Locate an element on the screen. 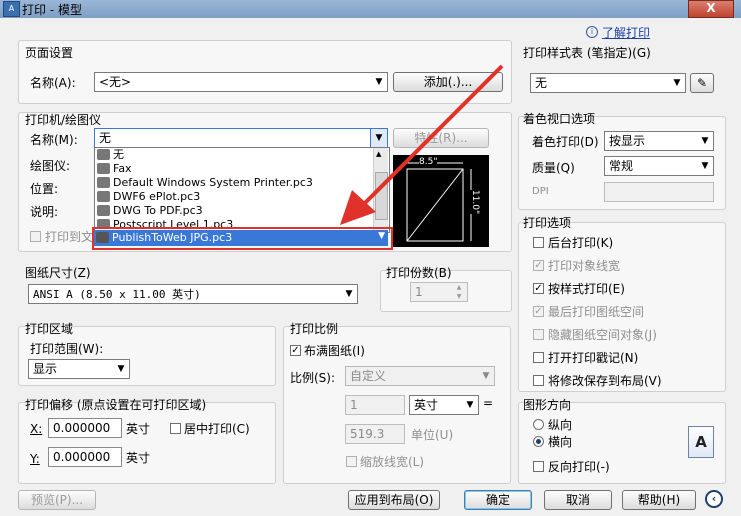 The width and height of the screenshot is (741, 516). page-setup-title: 页面设置 is located at coordinates (49, 53).